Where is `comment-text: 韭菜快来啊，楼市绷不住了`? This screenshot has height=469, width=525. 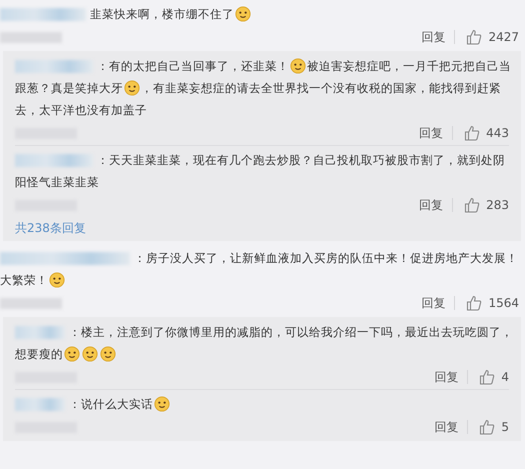
comment-text: 韭菜快来啊，楼市绷不住了 is located at coordinates (162, 14).